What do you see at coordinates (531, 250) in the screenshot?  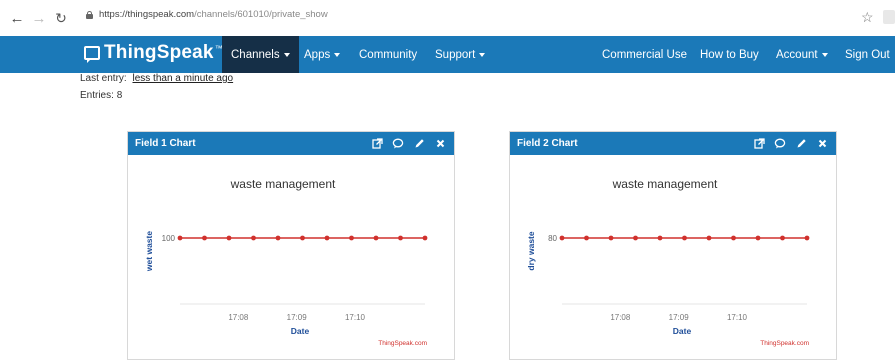 I see `y-axis-title: dry waste` at bounding box center [531, 250].